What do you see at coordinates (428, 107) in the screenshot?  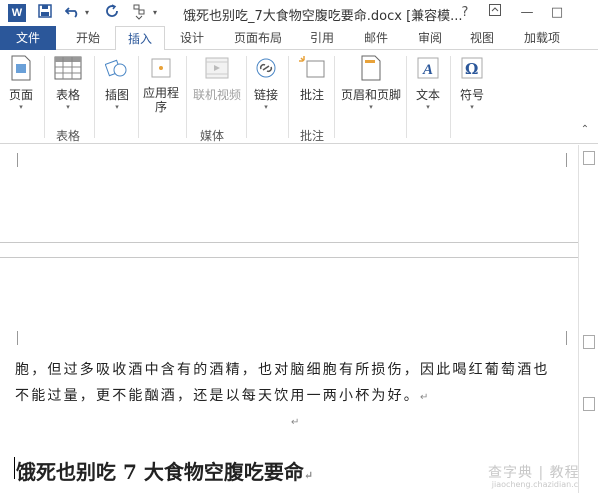 I see `text-dropdown-icon: ▾` at bounding box center [428, 107].